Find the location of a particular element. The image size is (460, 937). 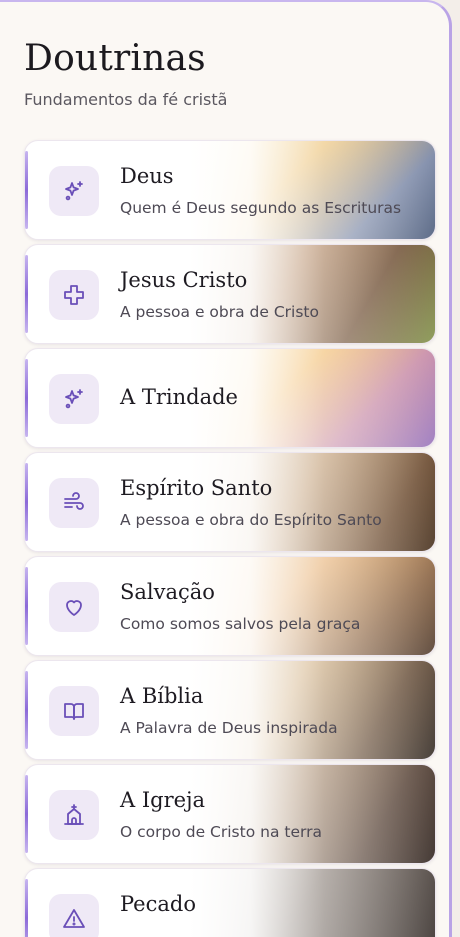

card-image-jesus is located at coordinates (312, 294).